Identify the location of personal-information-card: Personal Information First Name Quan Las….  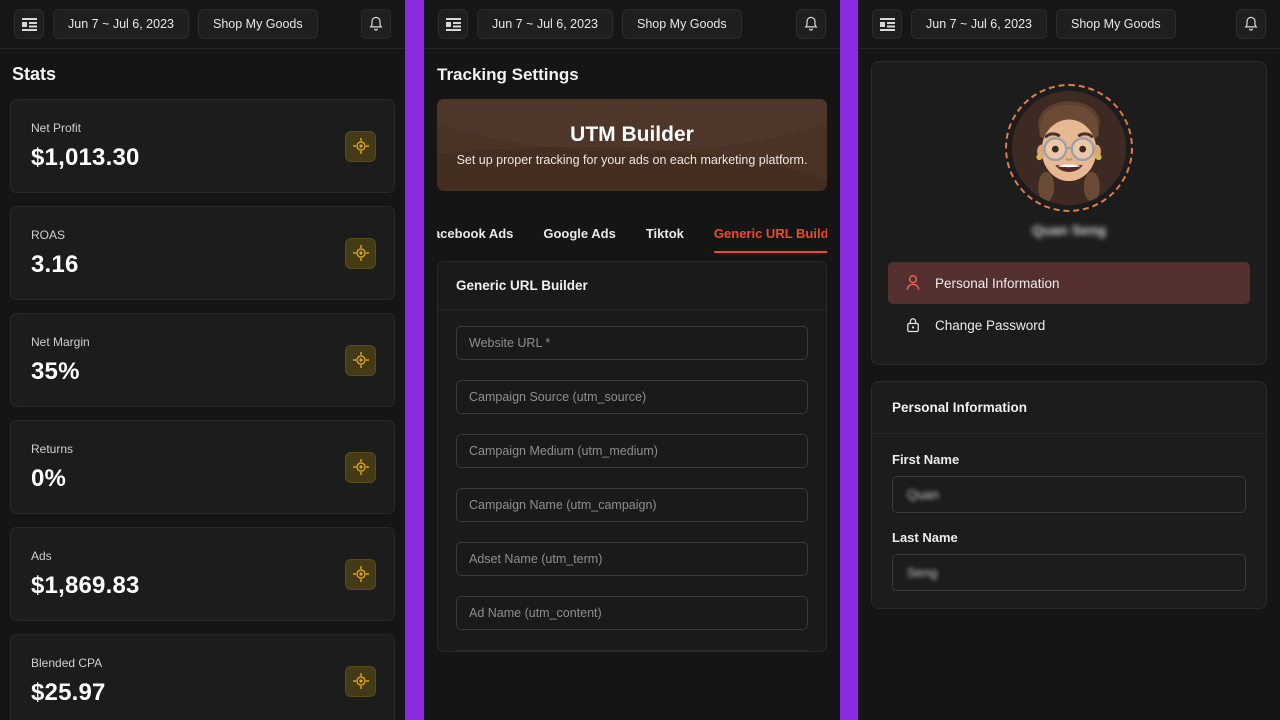
(1069, 495).